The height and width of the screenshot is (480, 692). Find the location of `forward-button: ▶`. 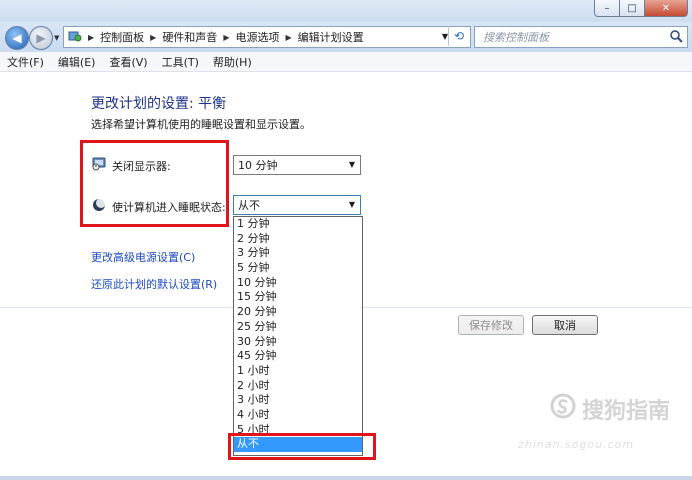

forward-button: ▶ is located at coordinates (41, 38).